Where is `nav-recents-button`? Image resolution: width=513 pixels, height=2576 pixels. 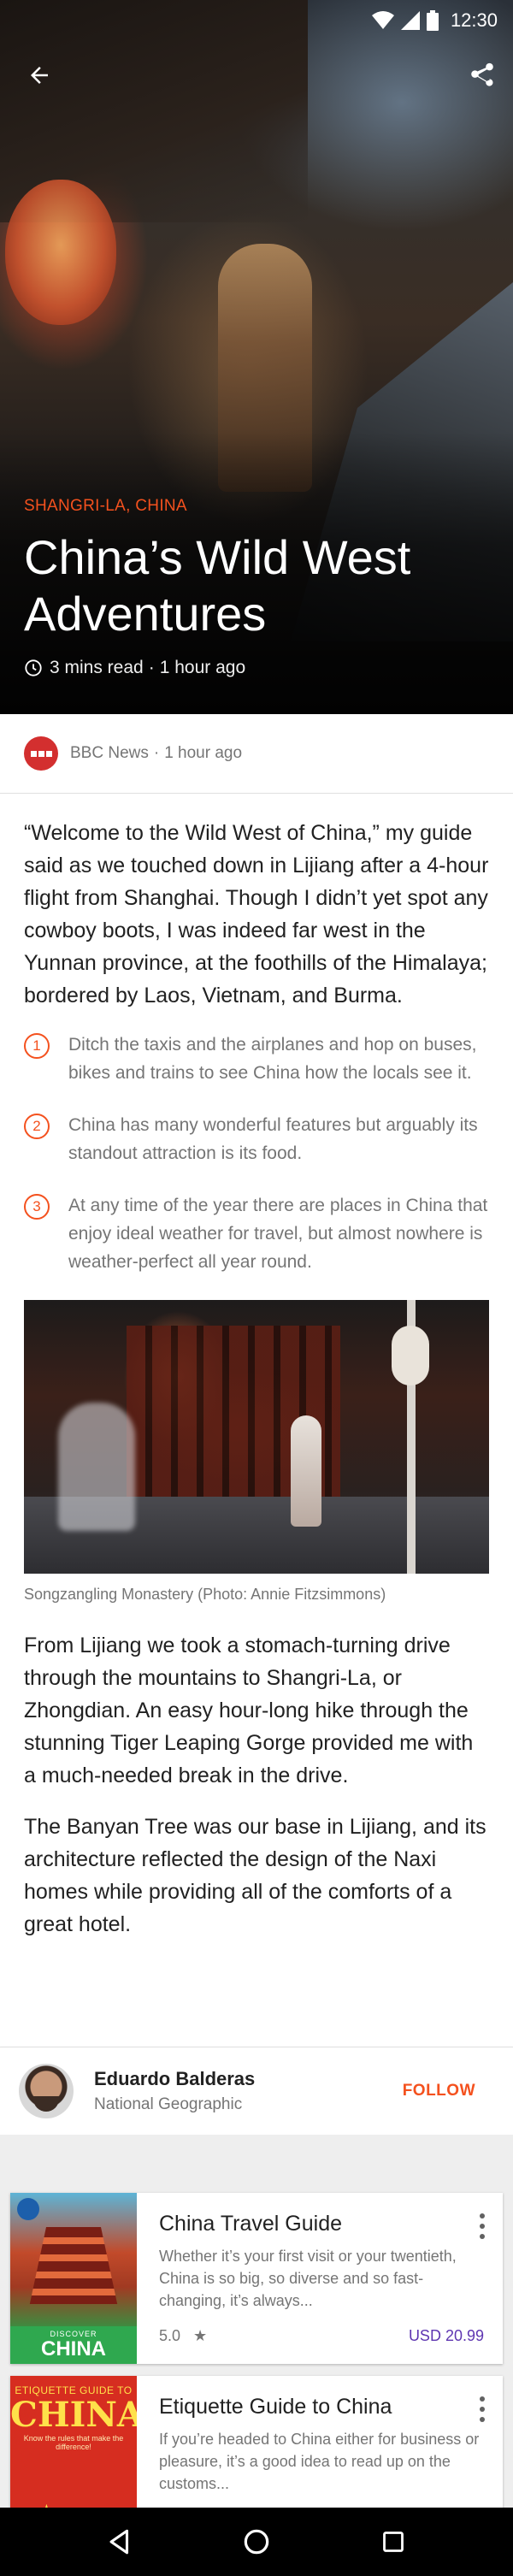 nav-recents-button is located at coordinates (393, 2541).